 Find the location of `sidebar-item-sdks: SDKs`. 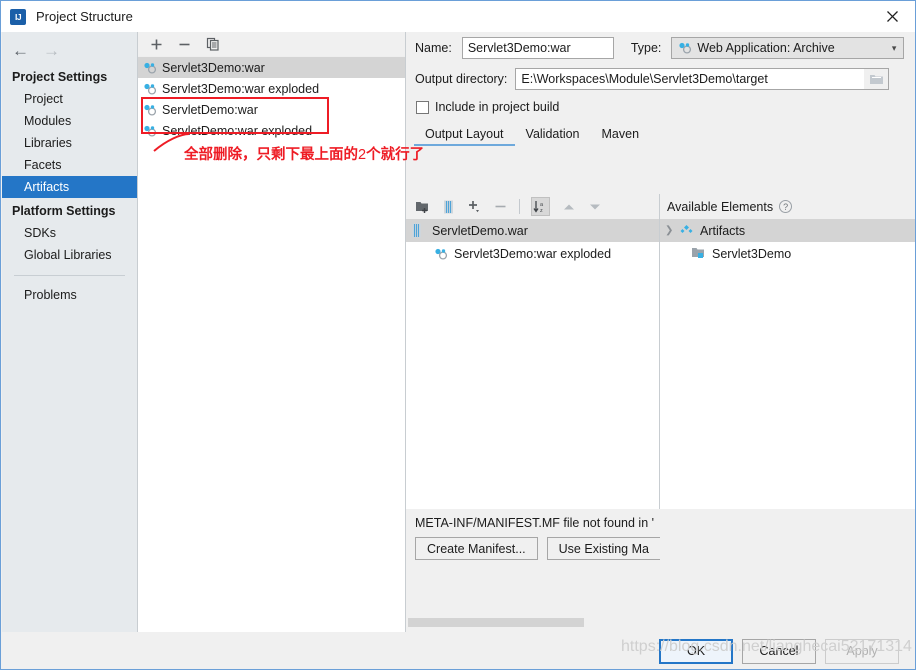

sidebar-item-sdks: SDKs is located at coordinates (69, 233).